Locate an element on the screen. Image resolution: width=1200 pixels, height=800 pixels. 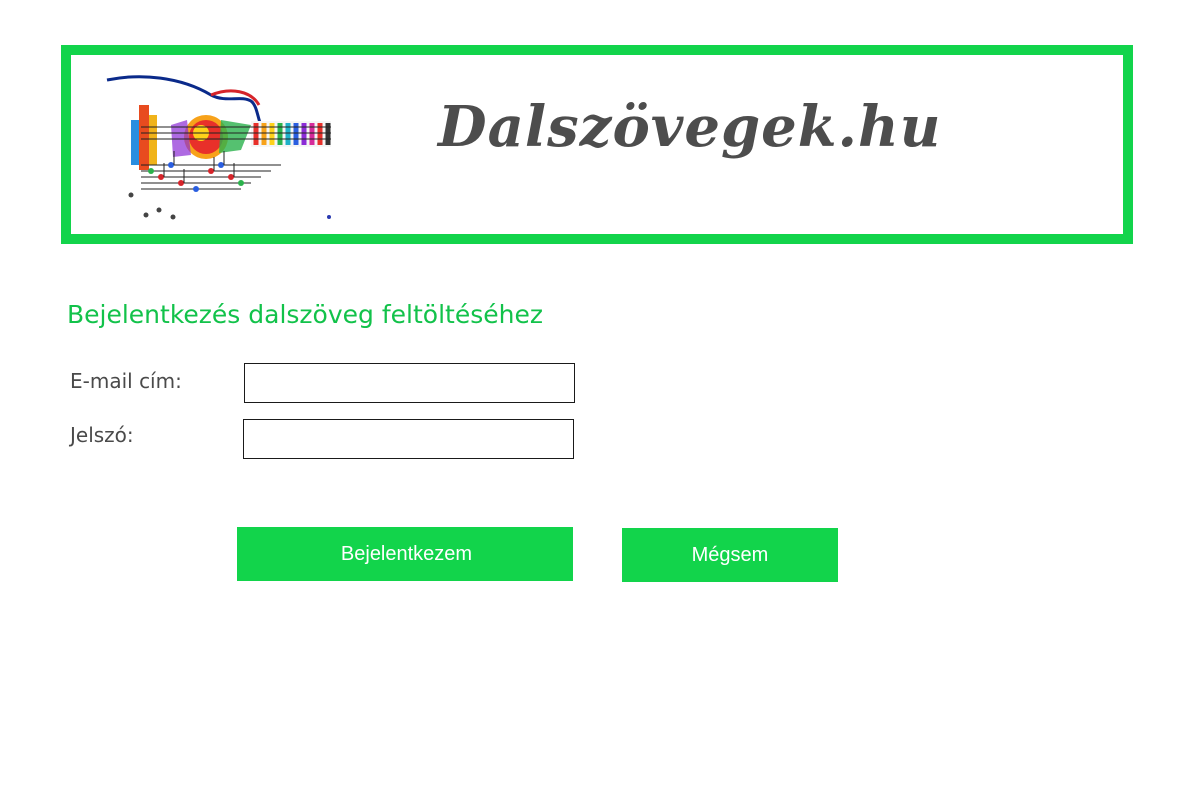
email-field is located at coordinates (409, 383).